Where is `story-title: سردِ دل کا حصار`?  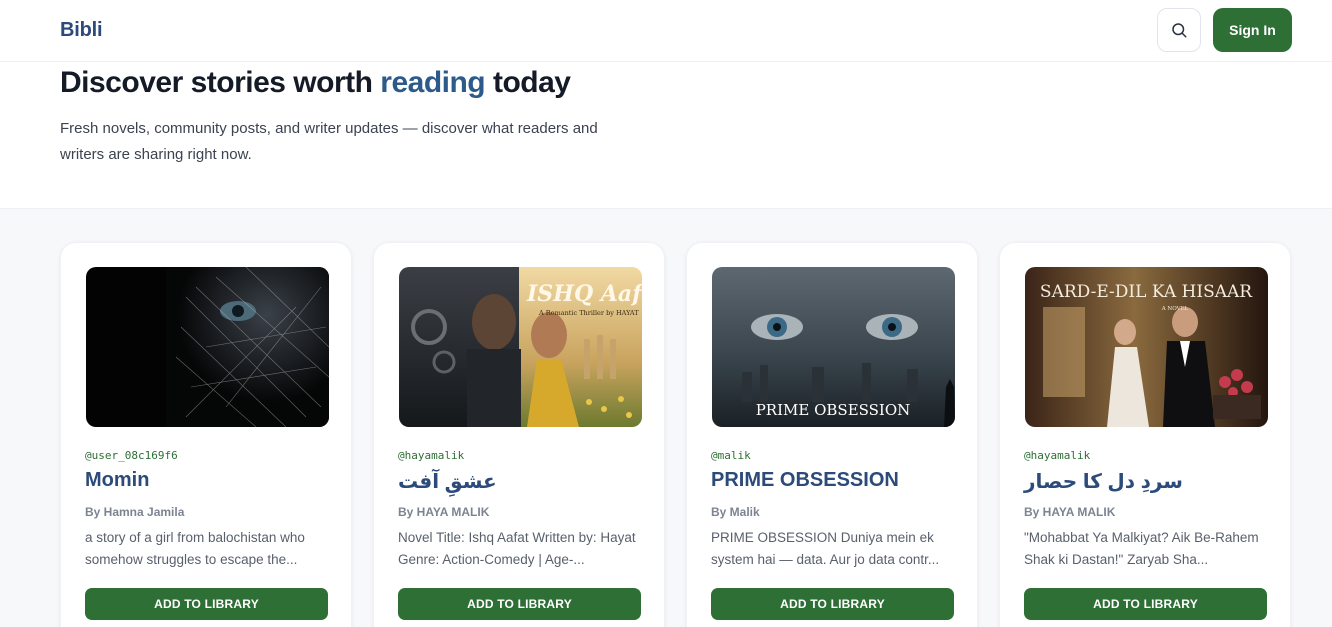
story-title: سردِ دل کا حصار is located at coordinates (1103, 481).